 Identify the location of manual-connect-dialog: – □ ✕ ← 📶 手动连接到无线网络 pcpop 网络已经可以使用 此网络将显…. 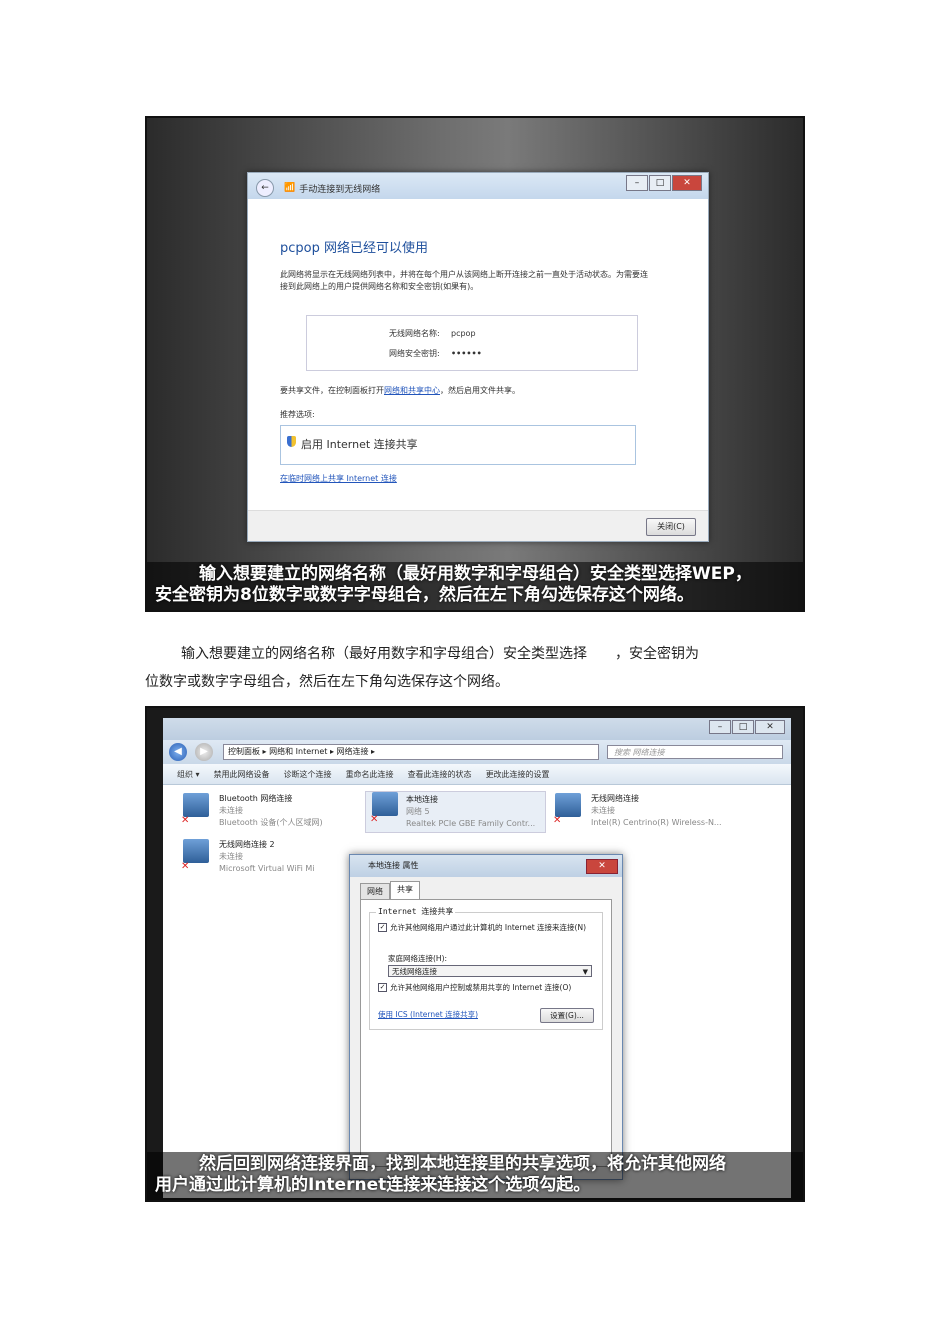
(478, 357).